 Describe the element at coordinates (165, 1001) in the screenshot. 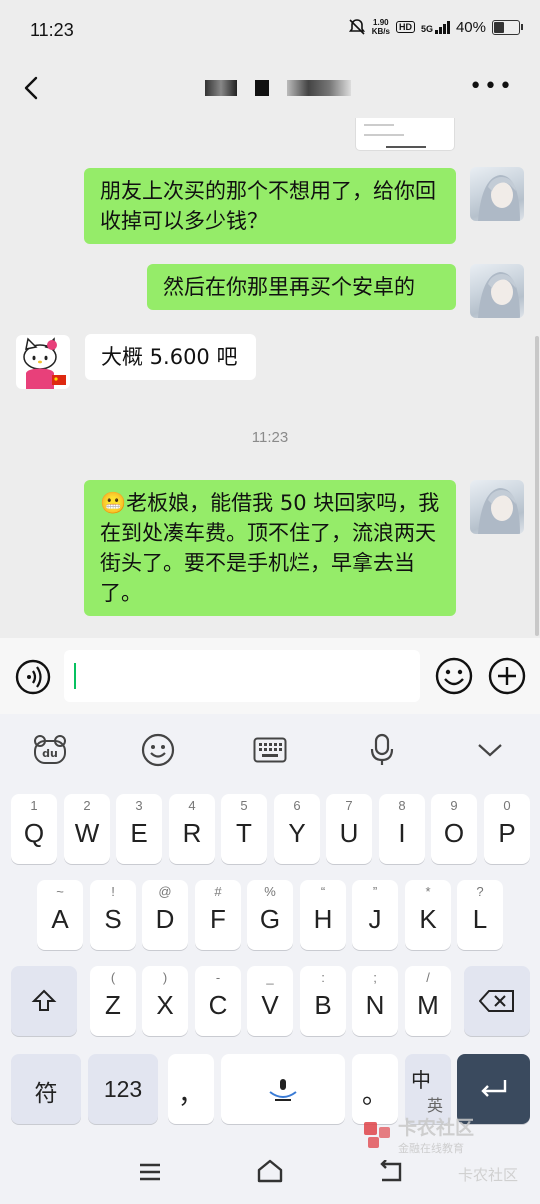

I see `key-x: ) X` at that location.